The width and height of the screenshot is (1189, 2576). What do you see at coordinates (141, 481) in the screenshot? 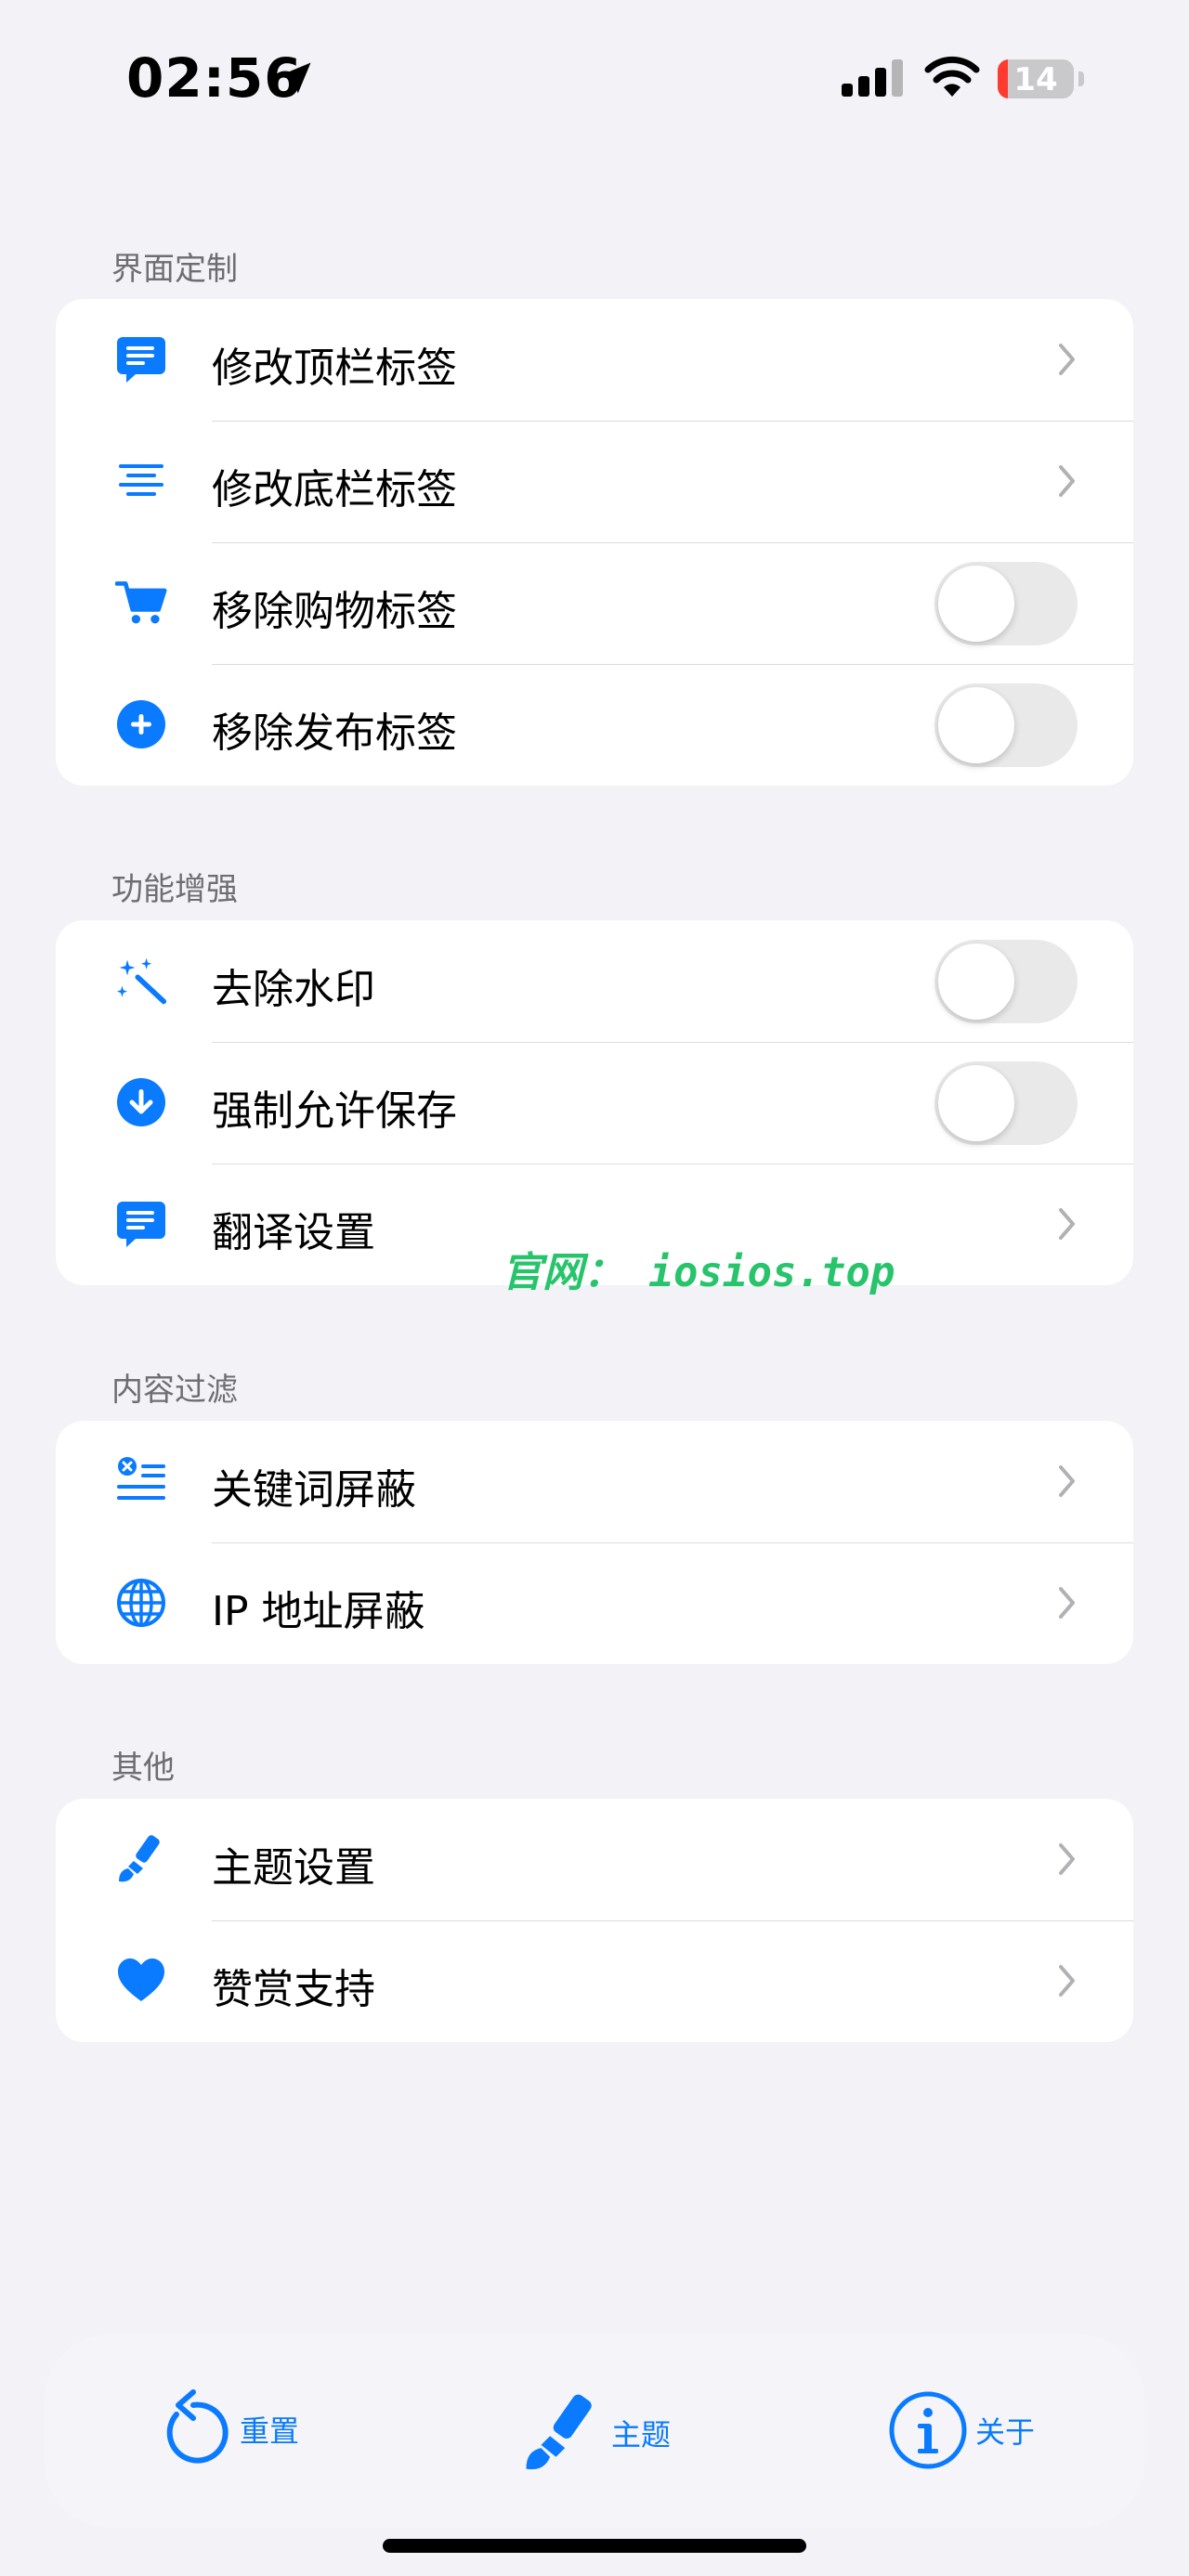
I see `text-align-icon` at bounding box center [141, 481].